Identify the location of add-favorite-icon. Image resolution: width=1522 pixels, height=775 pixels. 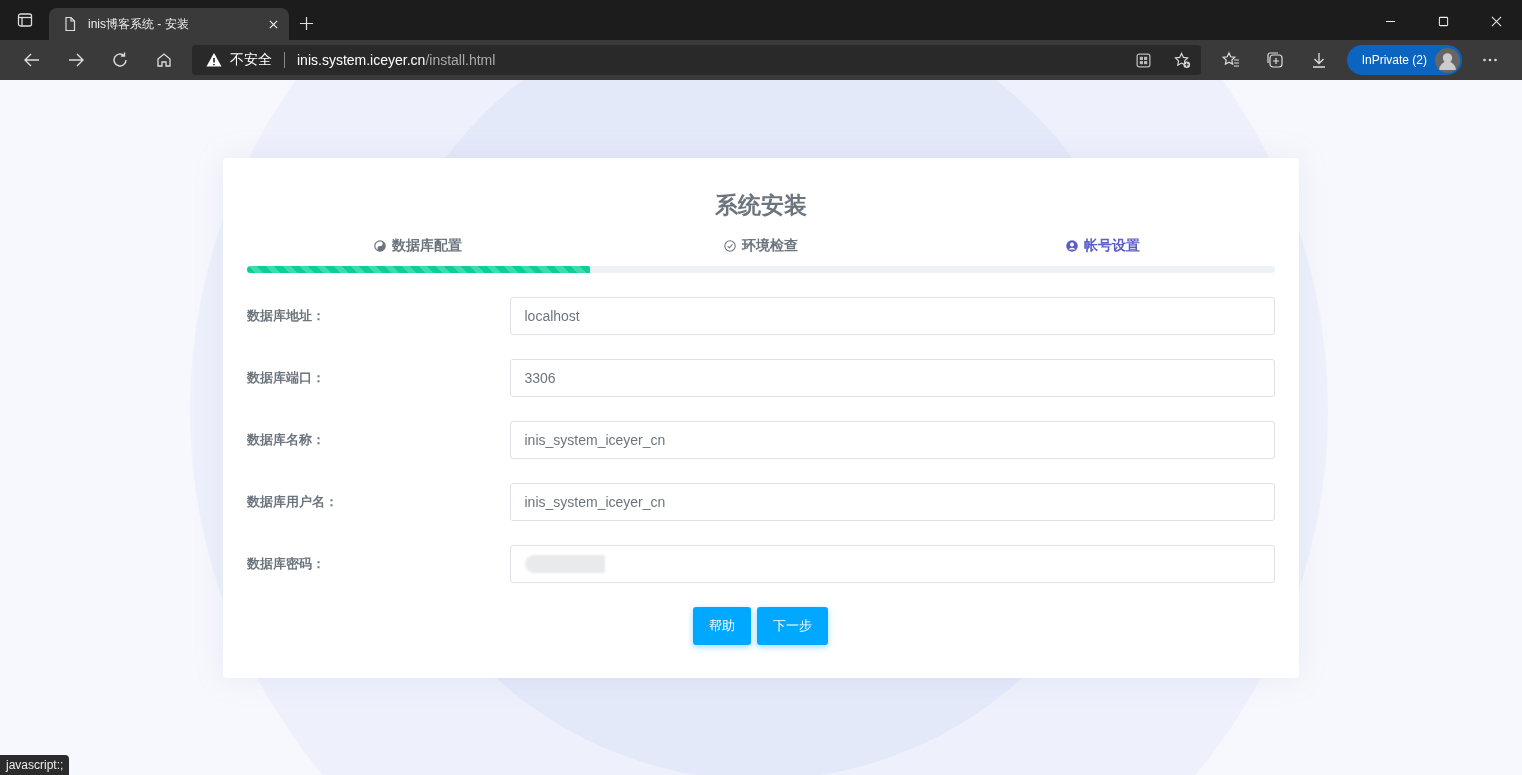
(1182, 60).